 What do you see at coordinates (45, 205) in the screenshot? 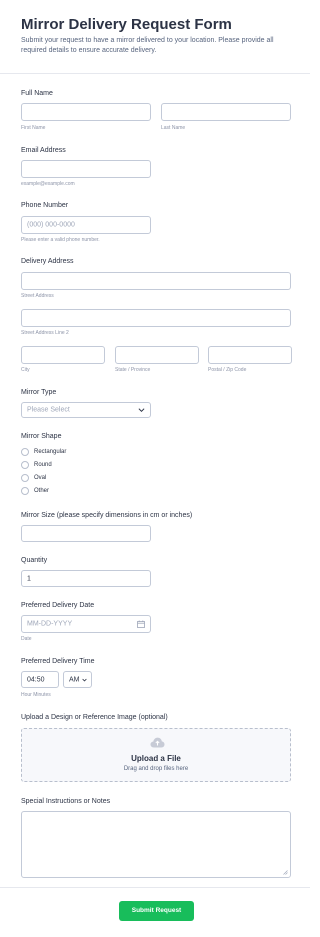
I see `phone-label: Phone Number` at bounding box center [45, 205].